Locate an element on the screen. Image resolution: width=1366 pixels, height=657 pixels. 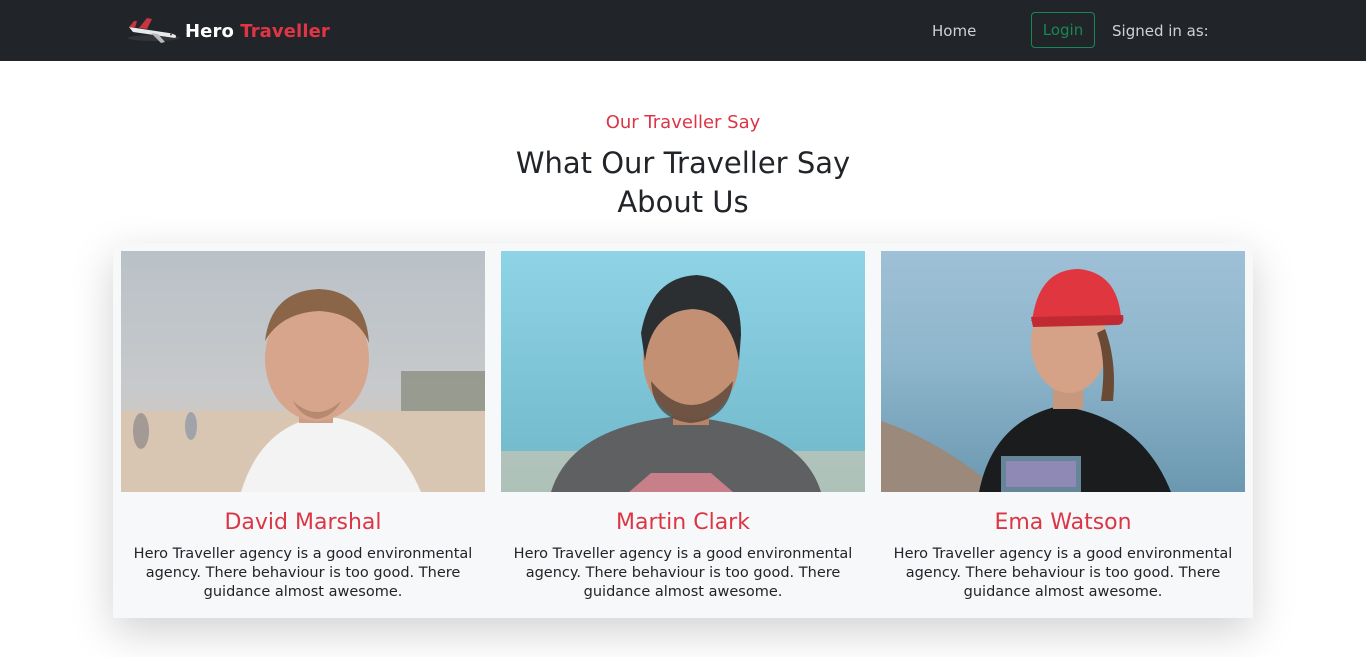
section-title: What Our Traveller Say About Us is located at coordinates (683, 183).